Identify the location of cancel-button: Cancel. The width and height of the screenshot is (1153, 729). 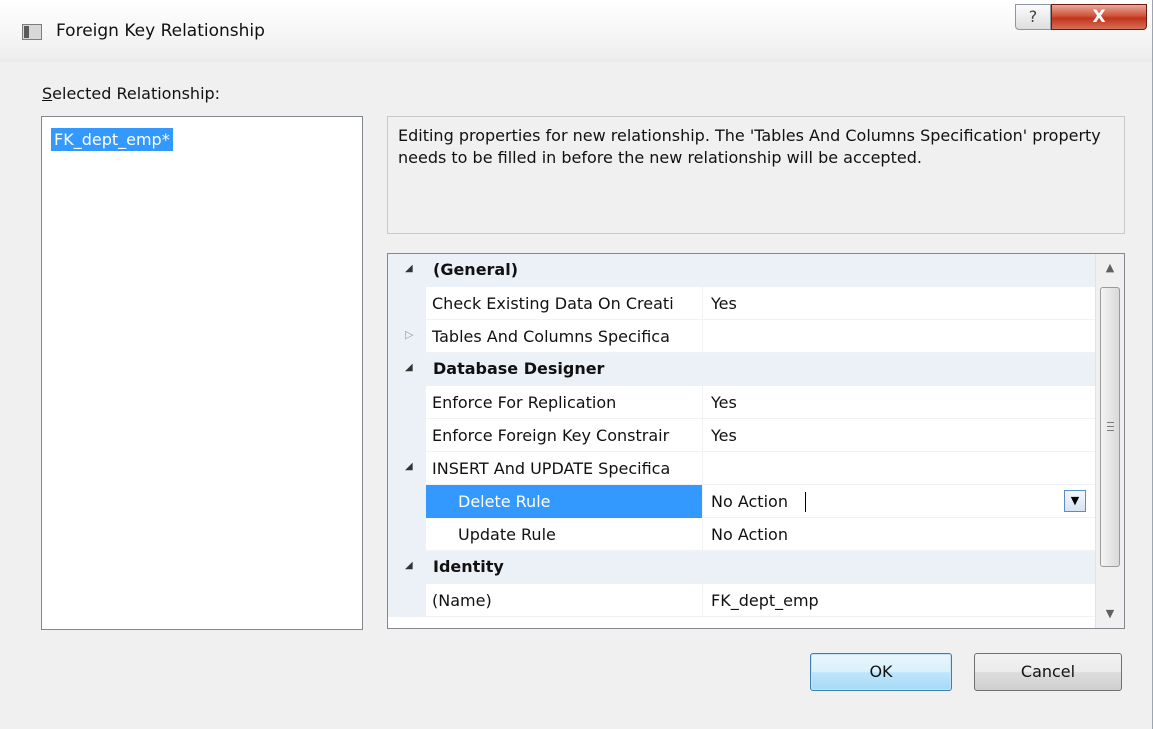
(1048, 672).